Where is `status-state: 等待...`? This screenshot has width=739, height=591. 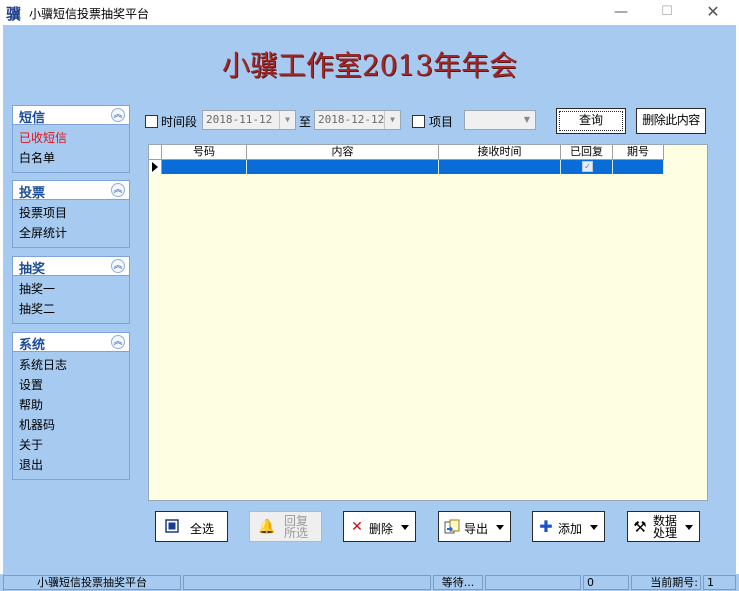
status-state: 等待... is located at coordinates (458, 582).